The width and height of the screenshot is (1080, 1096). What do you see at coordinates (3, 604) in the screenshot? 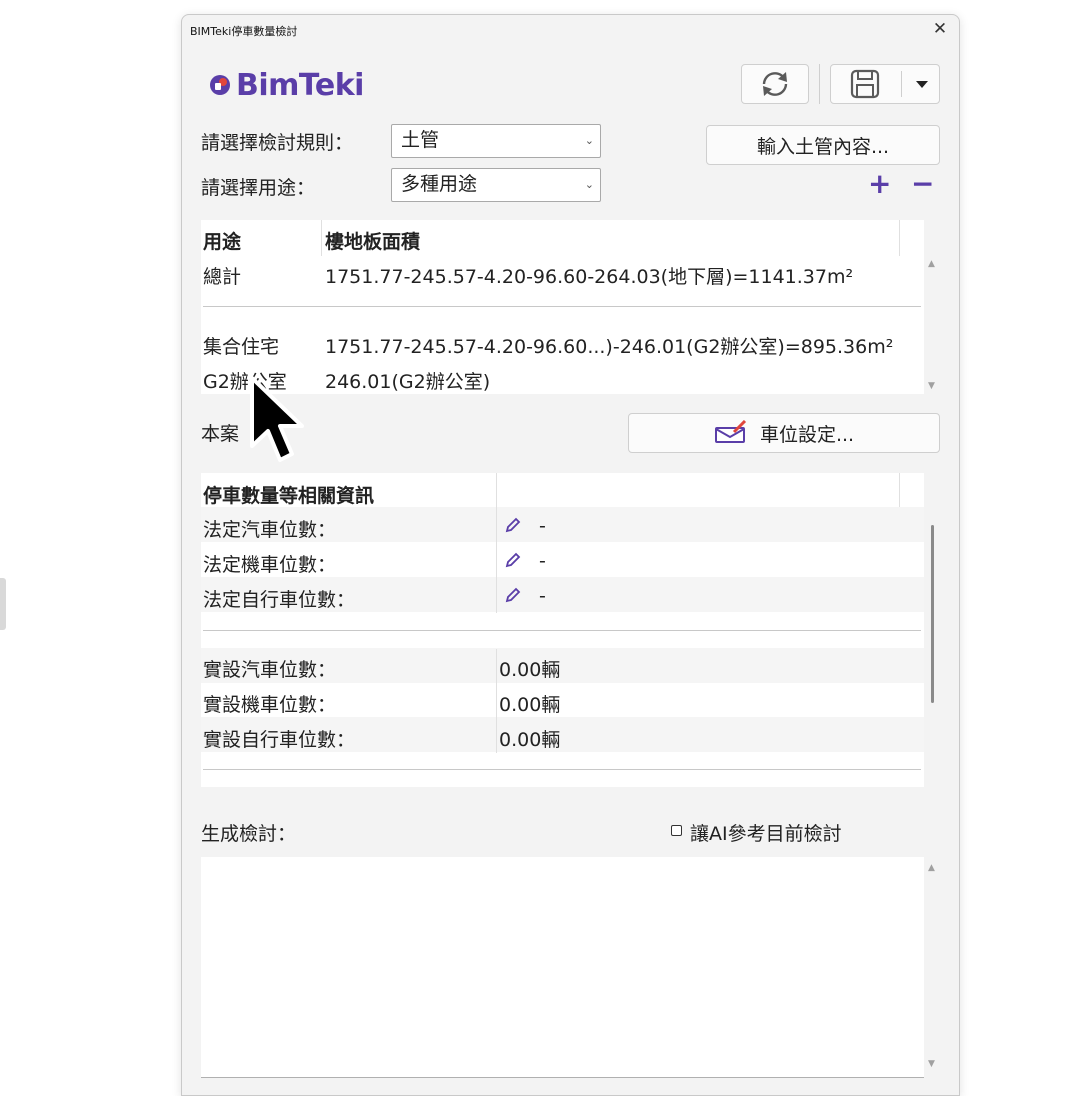
I see `side-panel-tab` at bounding box center [3, 604].